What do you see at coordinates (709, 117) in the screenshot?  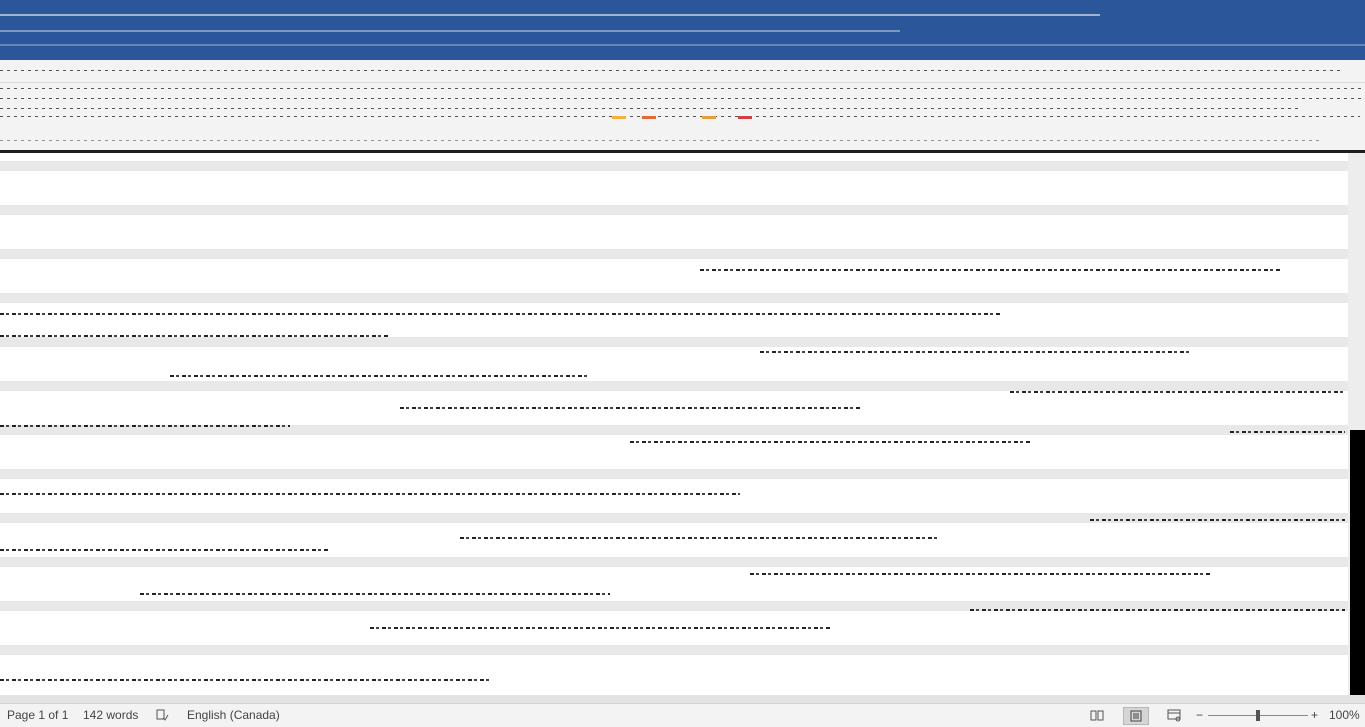 I see `shading-icon` at bounding box center [709, 117].